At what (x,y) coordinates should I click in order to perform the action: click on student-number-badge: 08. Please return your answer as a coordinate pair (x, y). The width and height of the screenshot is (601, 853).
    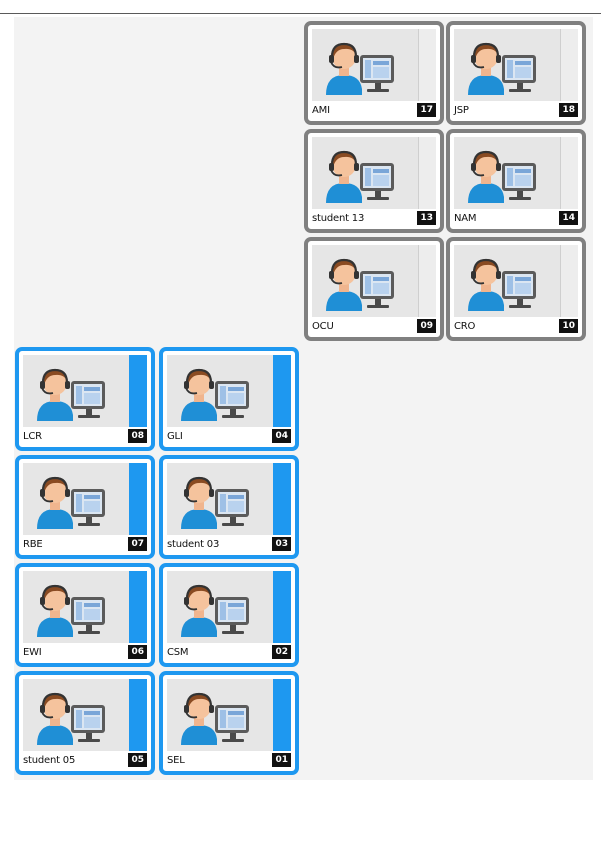
    Looking at the image, I should click on (137, 436).